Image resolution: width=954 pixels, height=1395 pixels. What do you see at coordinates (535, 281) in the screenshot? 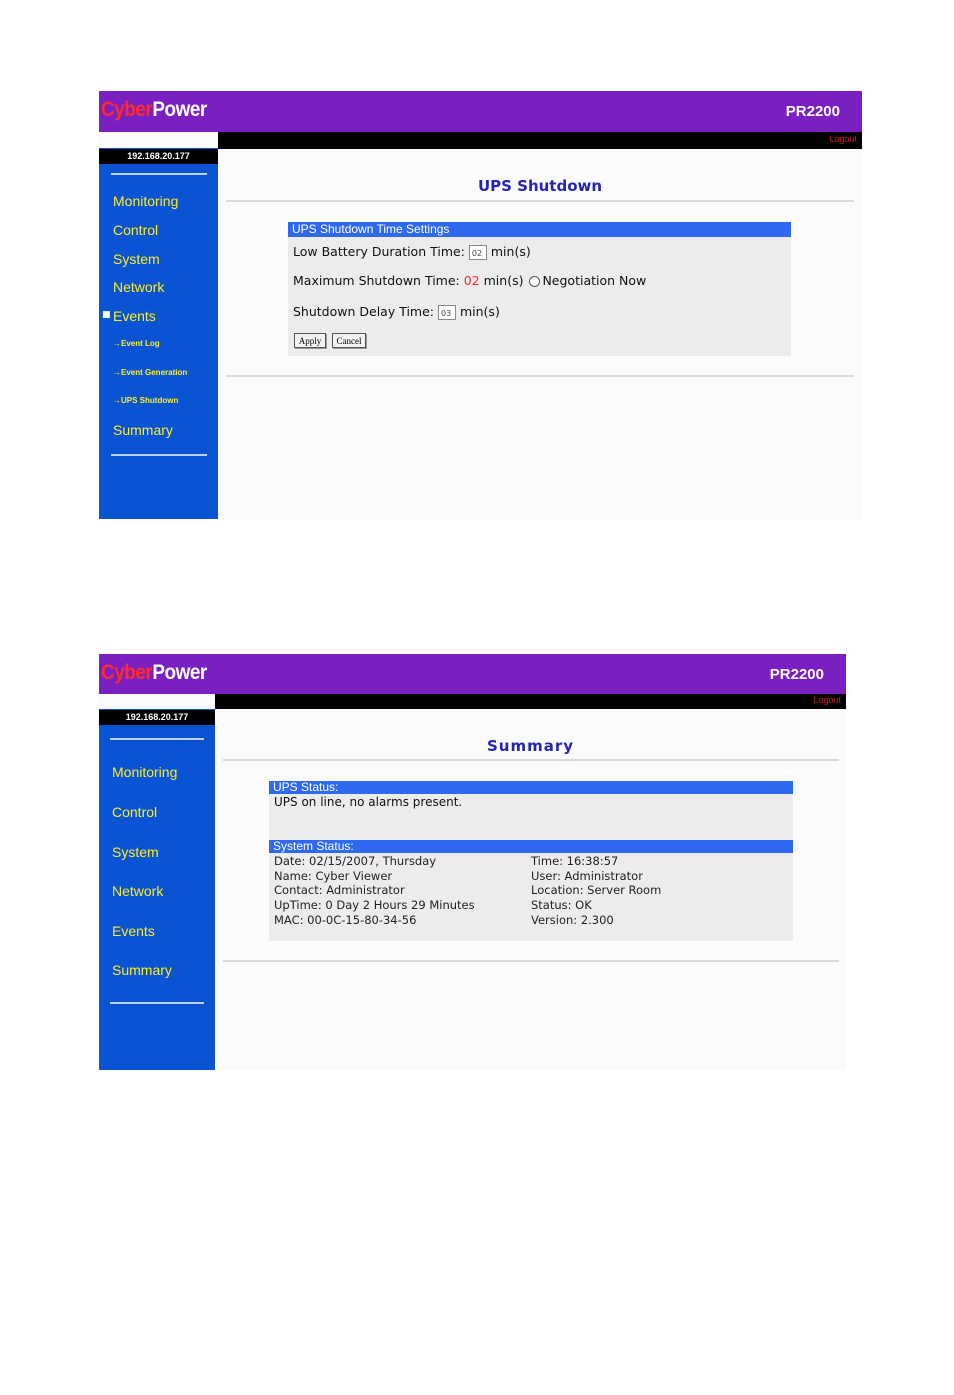
I see `negotiation-radio` at bounding box center [535, 281].